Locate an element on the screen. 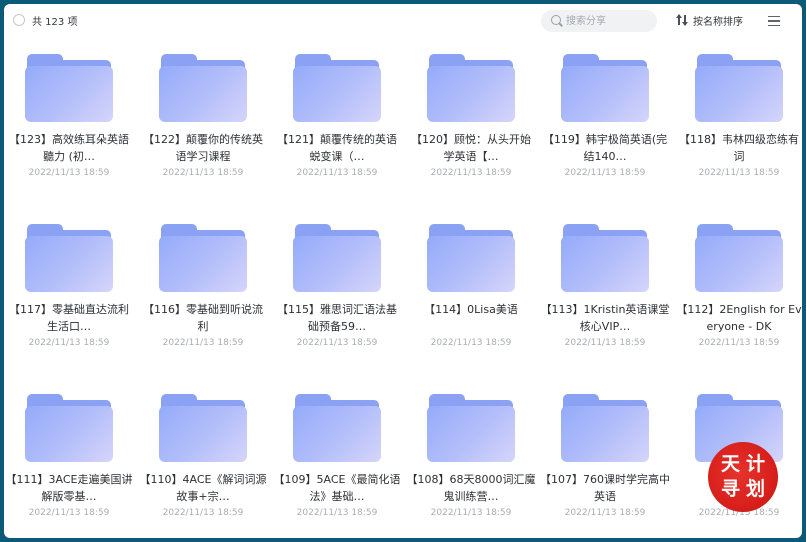  folder-item: 【121】颠覆传统的英语蜕变课（… 2022/11/13 18:59 is located at coordinates (337, 123).